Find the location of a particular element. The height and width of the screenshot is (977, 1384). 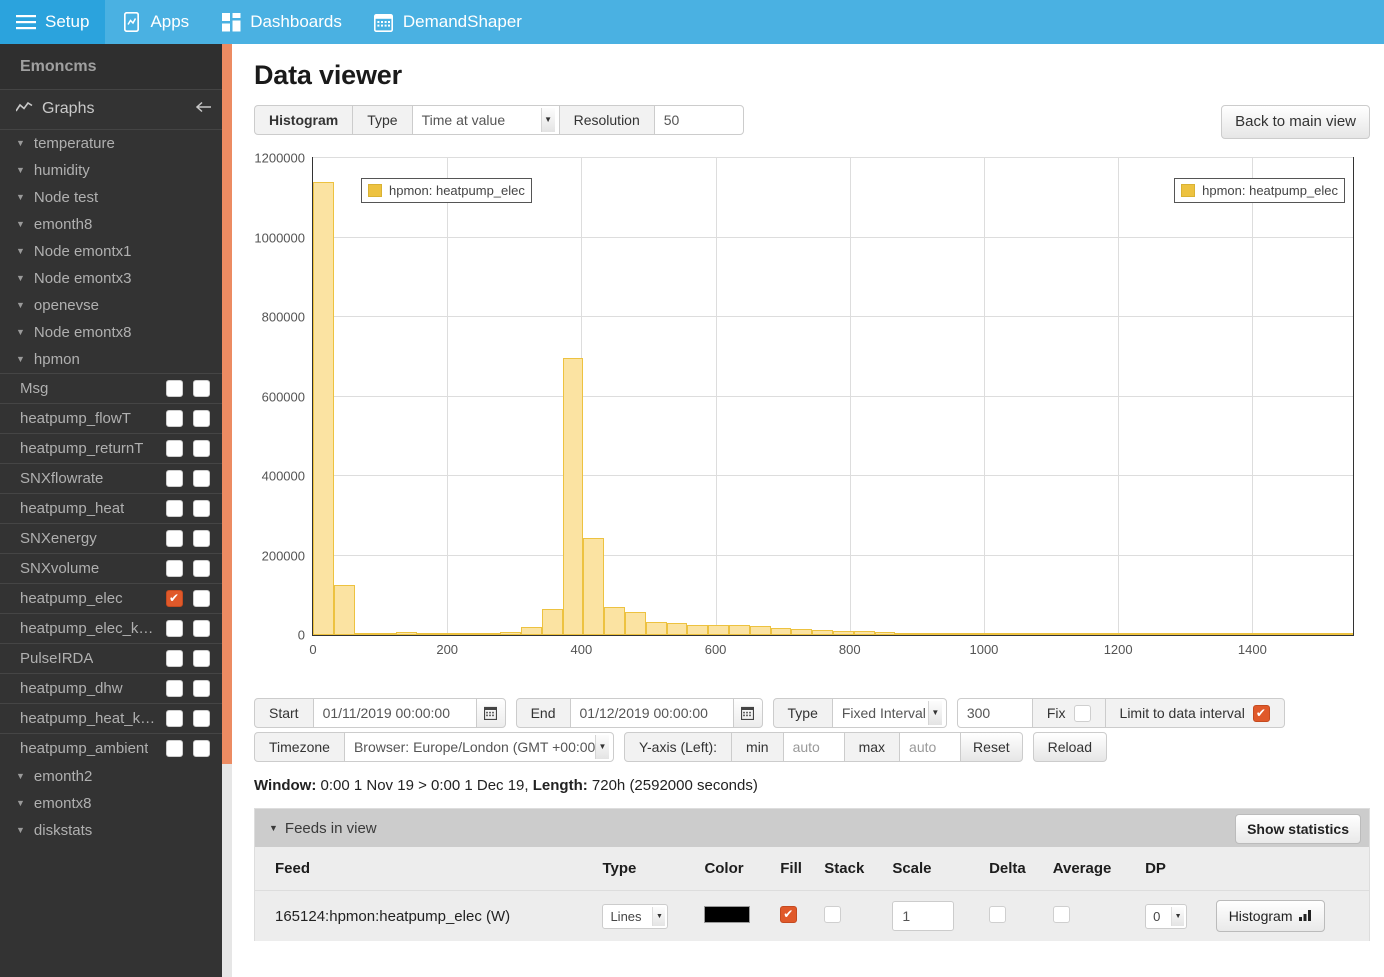

caret-down-icon: ▼ is located at coordinates (20, 278).